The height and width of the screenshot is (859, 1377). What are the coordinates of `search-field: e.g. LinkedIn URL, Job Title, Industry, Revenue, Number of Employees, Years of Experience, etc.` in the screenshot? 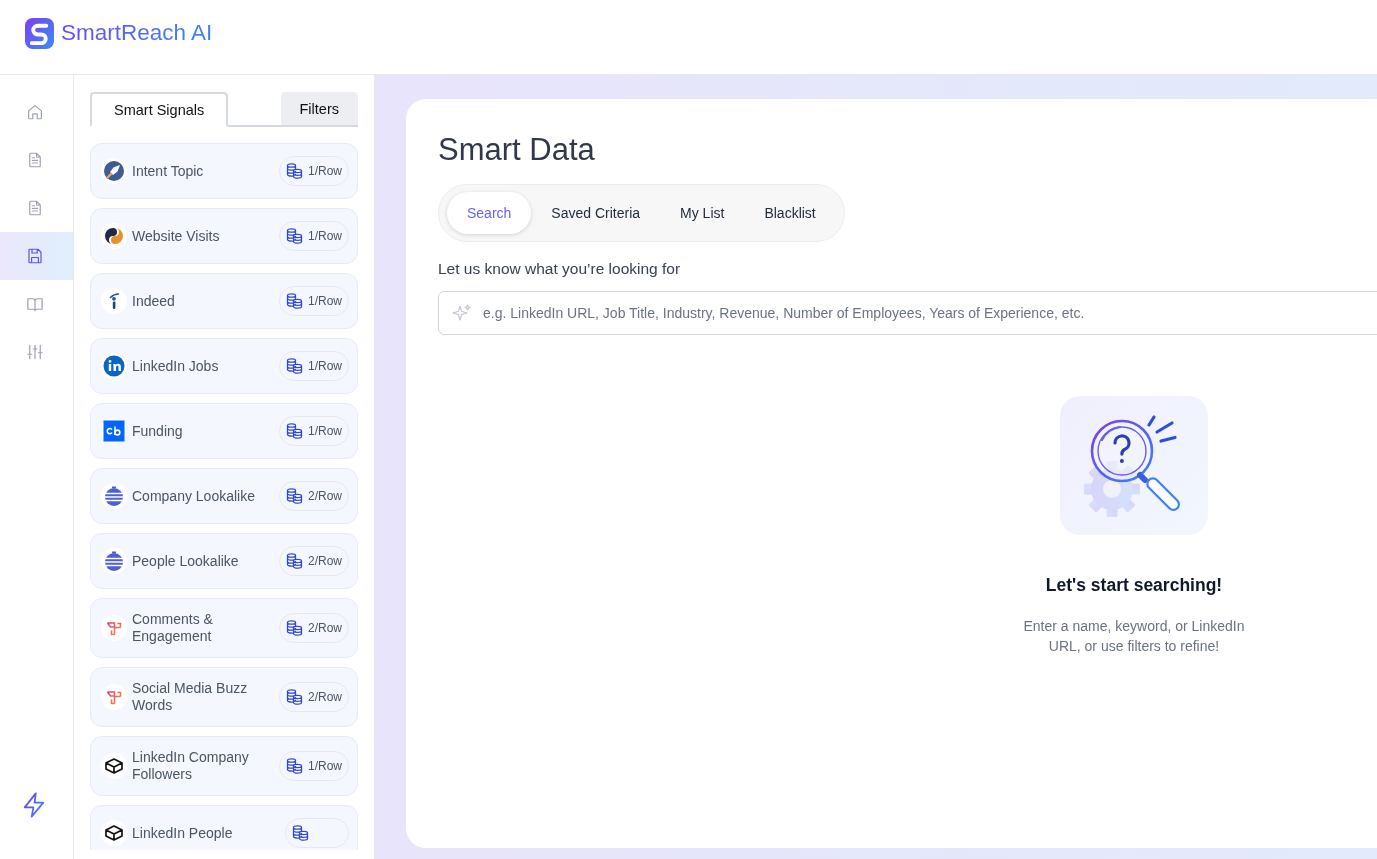 It's located at (907, 313).